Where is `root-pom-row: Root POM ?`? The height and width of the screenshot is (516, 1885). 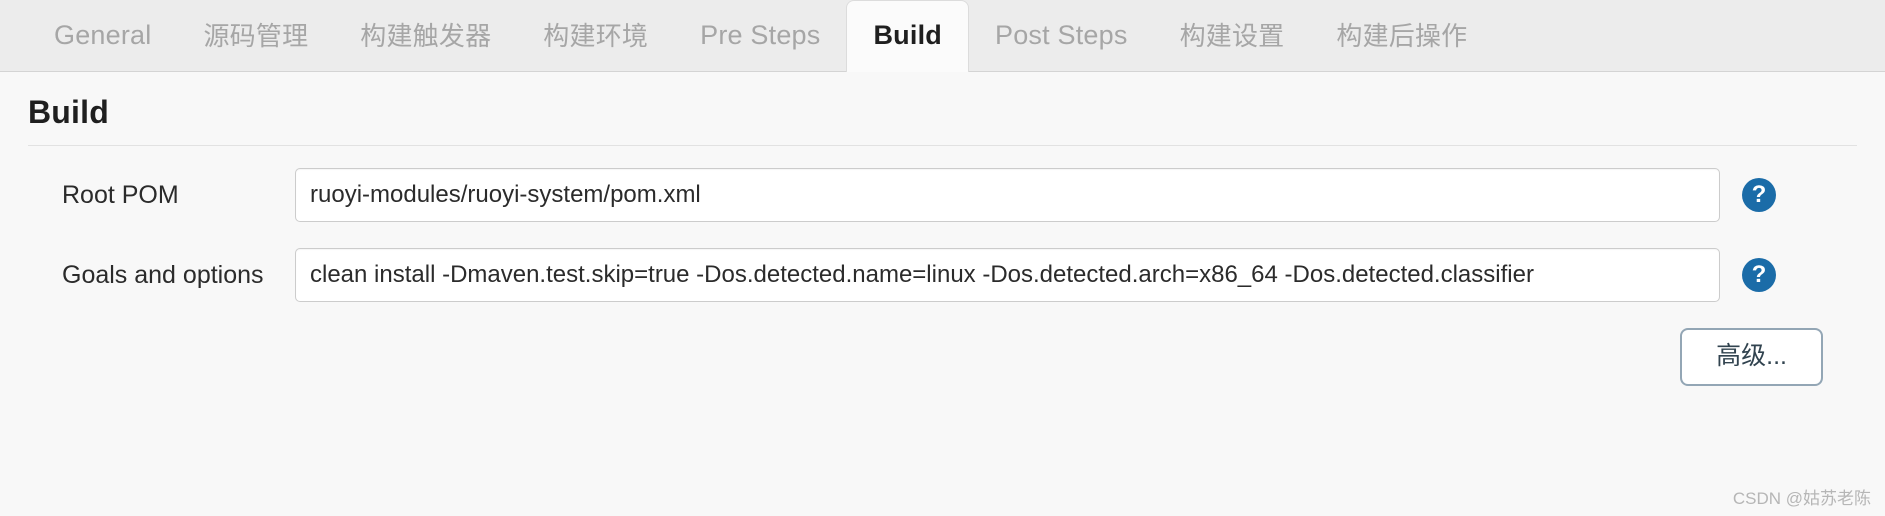 root-pom-row: Root POM ? is located at coordinates (942, 195).